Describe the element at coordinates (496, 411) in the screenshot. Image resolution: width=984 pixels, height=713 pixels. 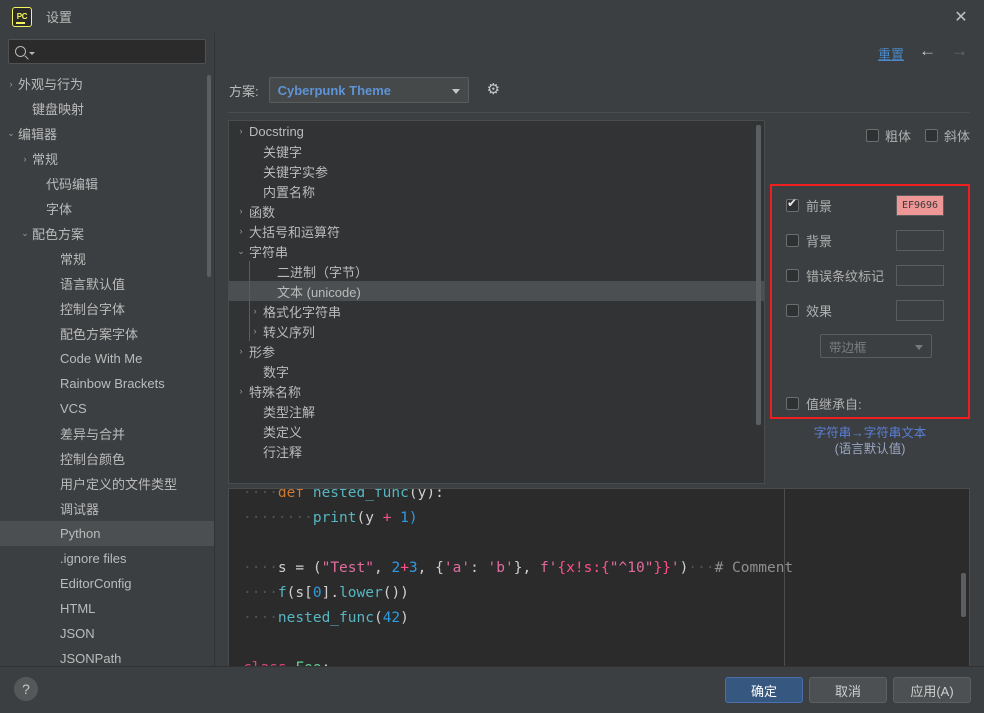
I see `color-tree-item-14: 类型注解` at that location.